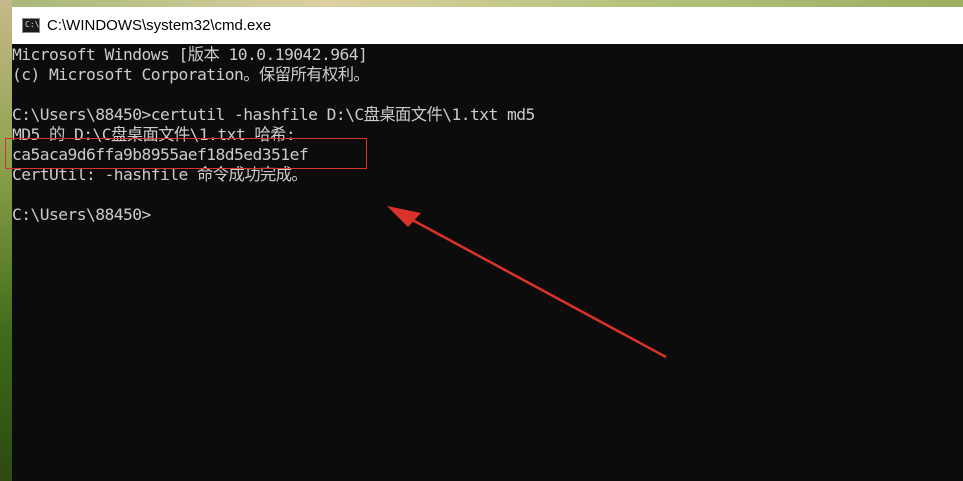  Describe the element at coordinates (527, 282) in the screenshot. I see `annotation-arrow` at that location.